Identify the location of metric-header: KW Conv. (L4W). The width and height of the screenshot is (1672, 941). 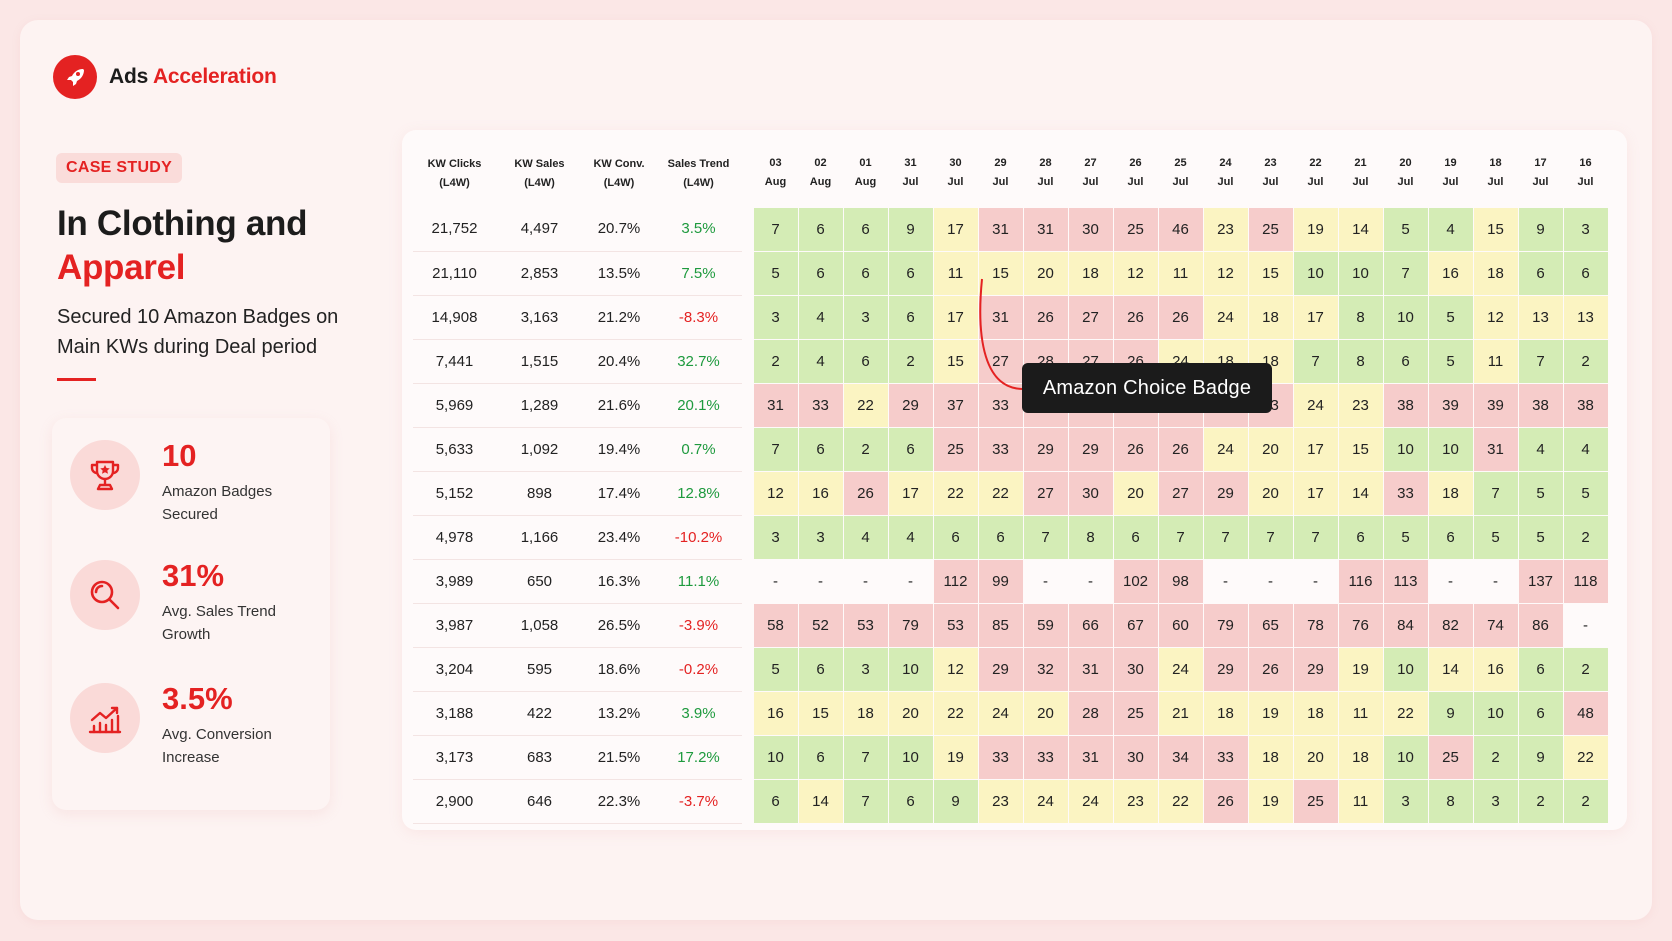
(619, 173).